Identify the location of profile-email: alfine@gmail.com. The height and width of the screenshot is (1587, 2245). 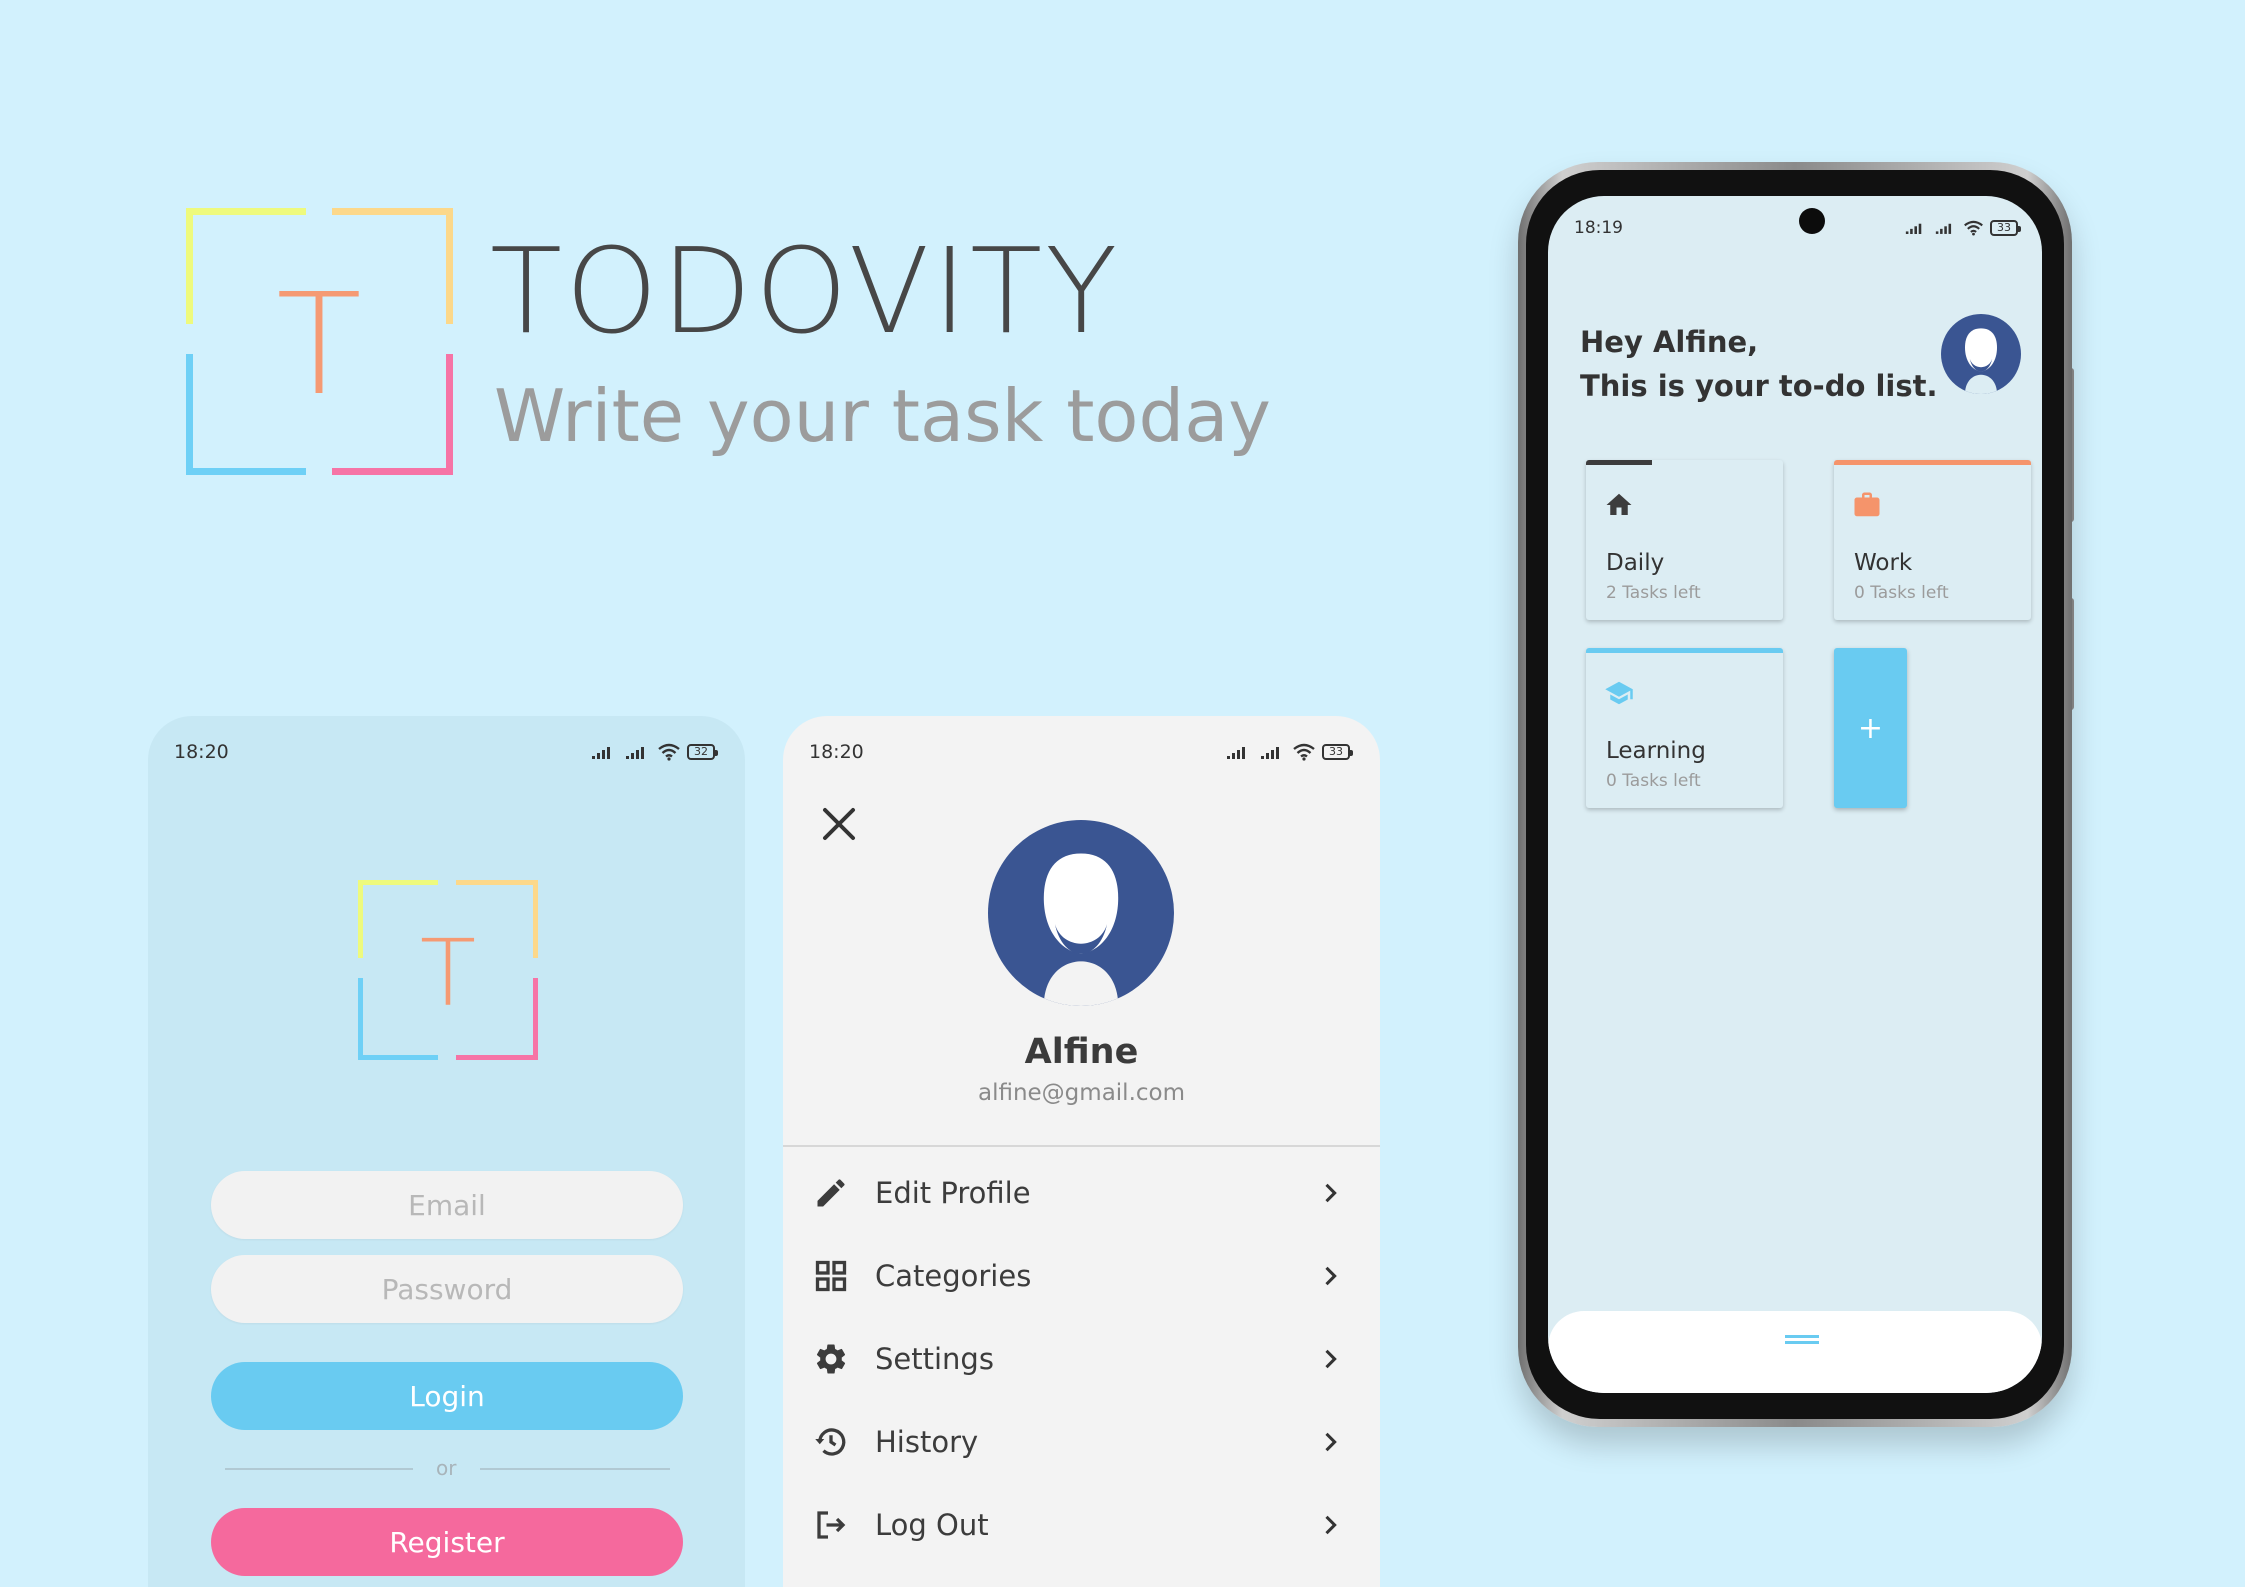
(1081, 1093).